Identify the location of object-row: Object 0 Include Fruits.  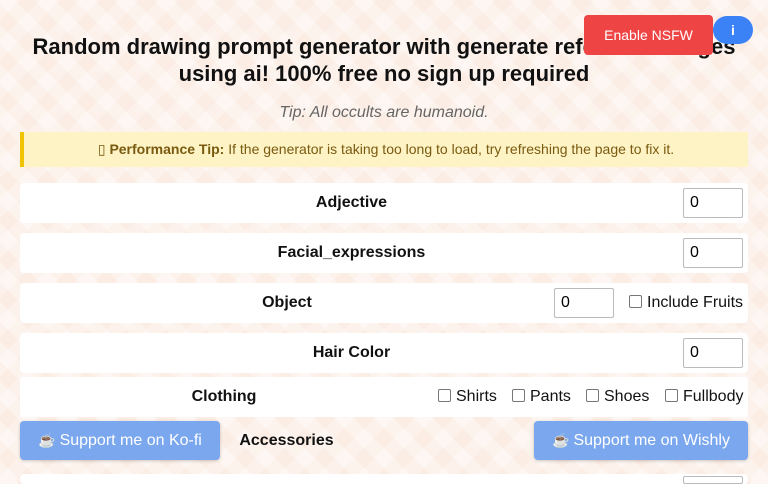
(384, 303).